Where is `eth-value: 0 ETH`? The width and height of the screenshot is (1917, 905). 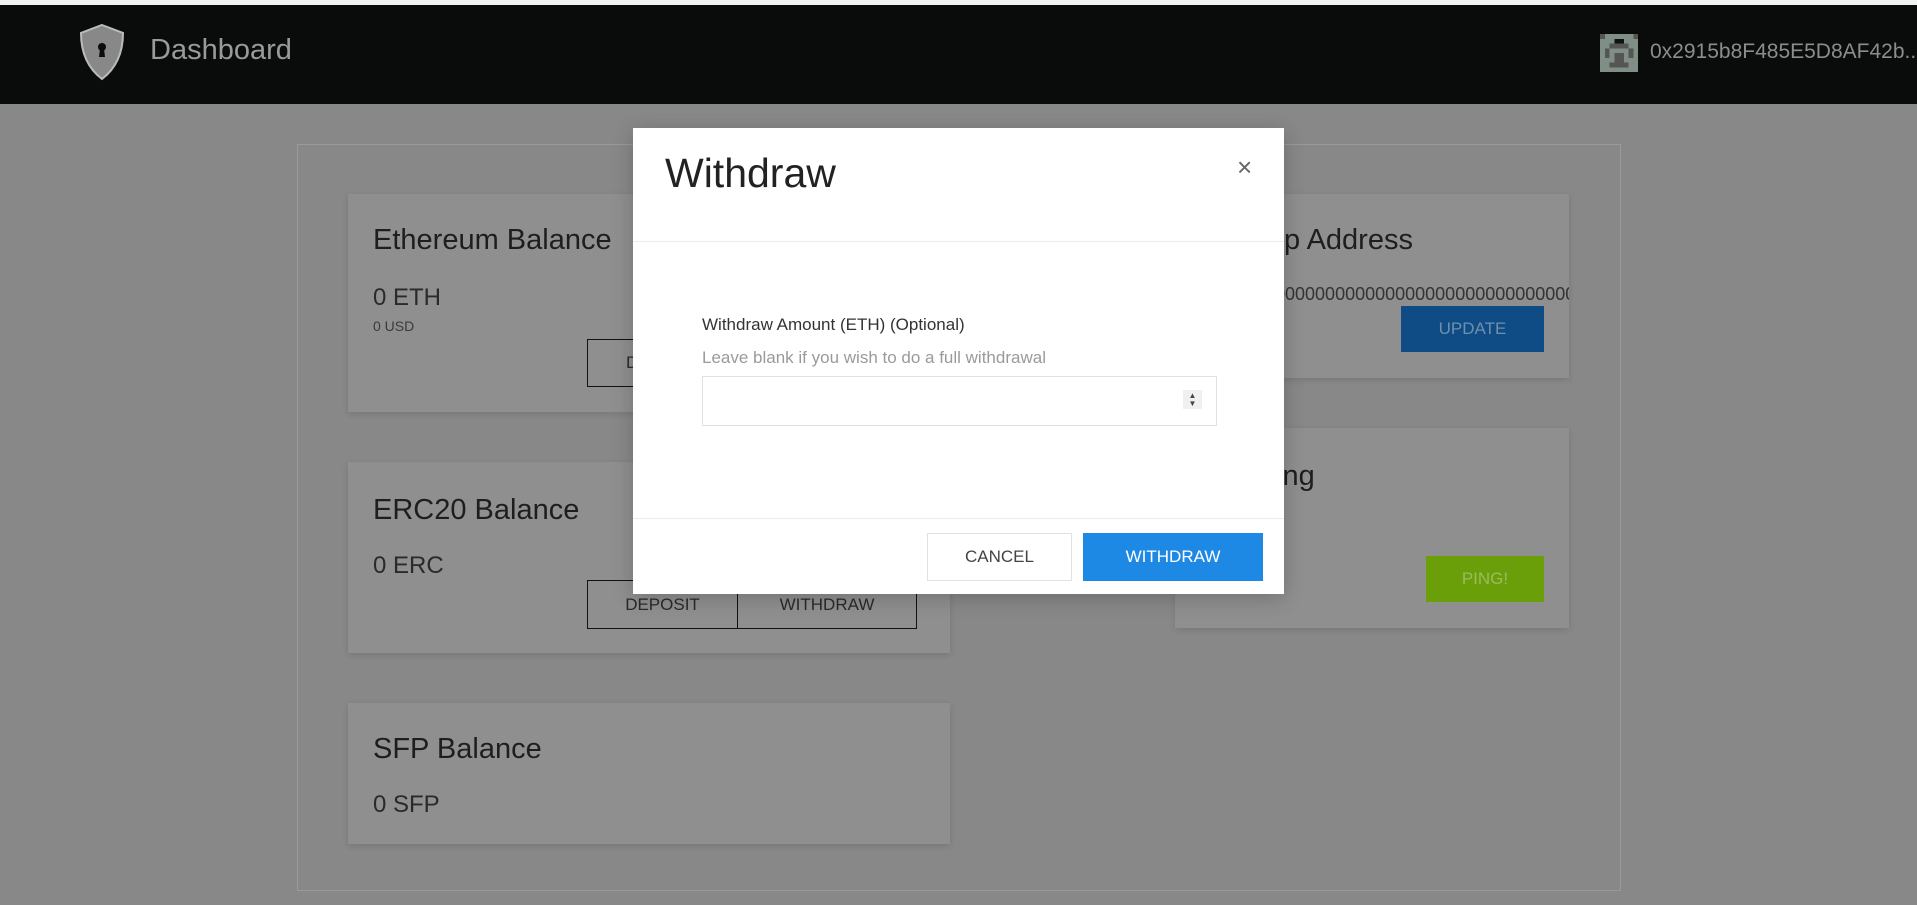
eth-value: 0 ETH is located at coordinates (407, 297).